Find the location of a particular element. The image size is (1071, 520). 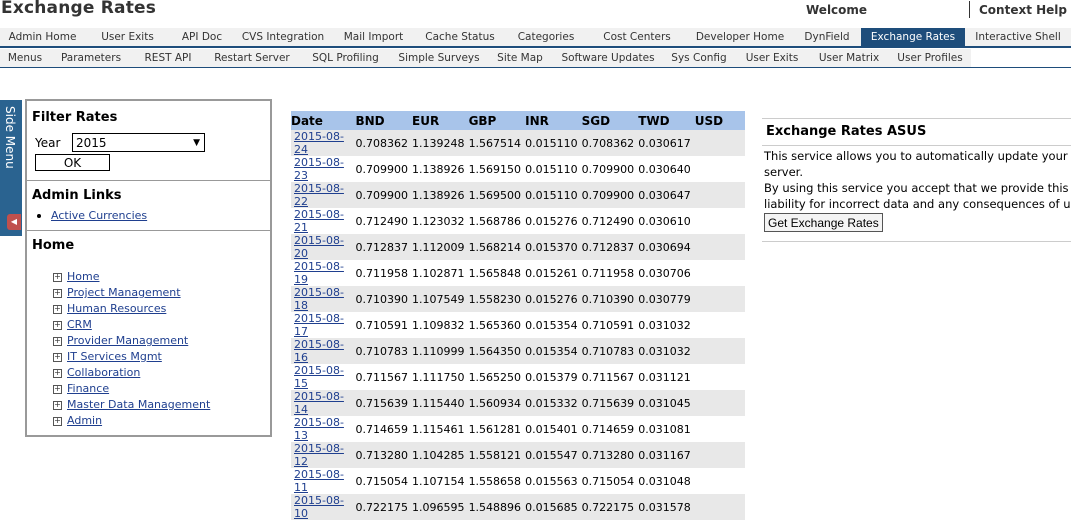

header-divider is located at coordinates (969, 9).